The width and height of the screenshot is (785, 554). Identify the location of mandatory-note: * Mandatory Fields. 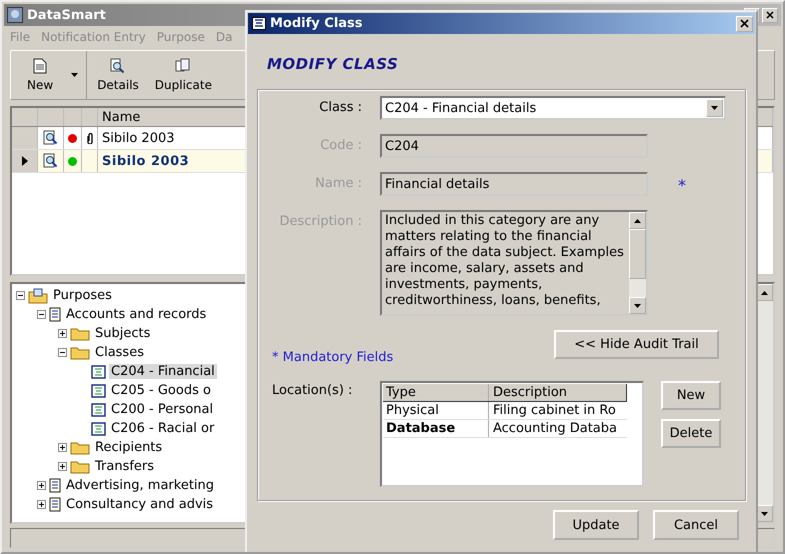
(333, 357).